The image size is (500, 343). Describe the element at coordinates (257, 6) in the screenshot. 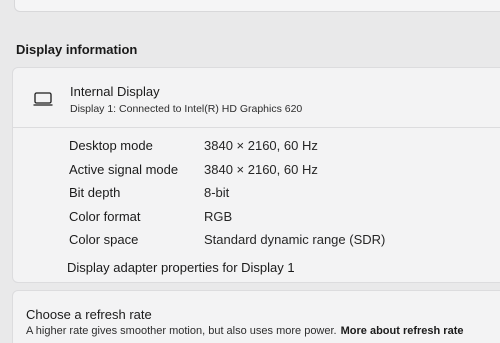

I see `previous-settings-card` at that location.